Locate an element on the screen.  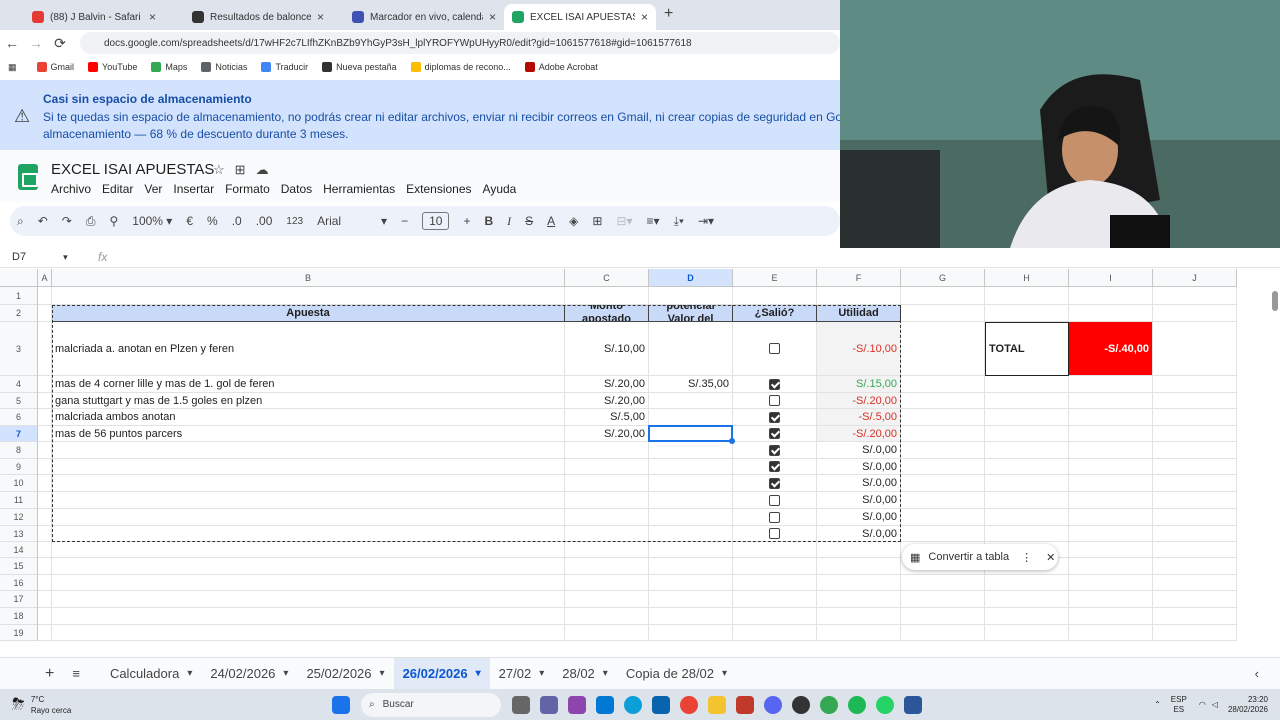
paint-format-icon: ⚲ is located at coordinates (113, 221).